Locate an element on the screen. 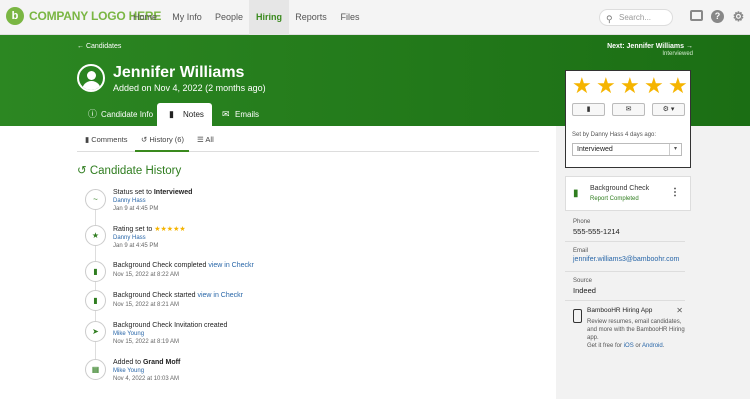 The height and width of the screenshot is (399, 750). ios-link: iOS is located at coordinates (629, 346).